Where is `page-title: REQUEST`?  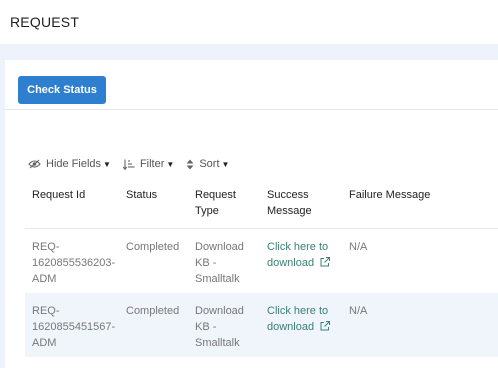
page-title: REQUEST is located at coordinates (45, 22).